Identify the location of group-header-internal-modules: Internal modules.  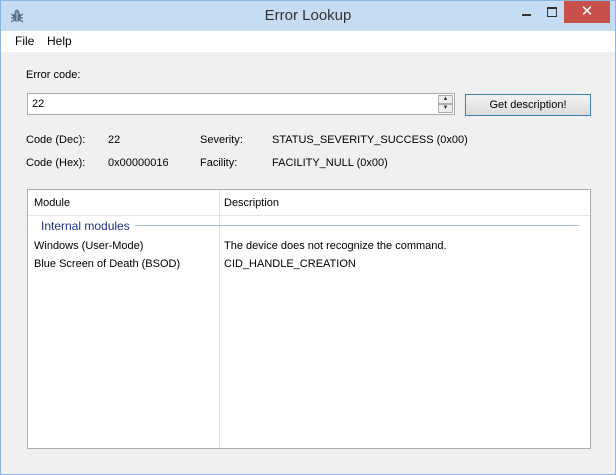
(85, 226).